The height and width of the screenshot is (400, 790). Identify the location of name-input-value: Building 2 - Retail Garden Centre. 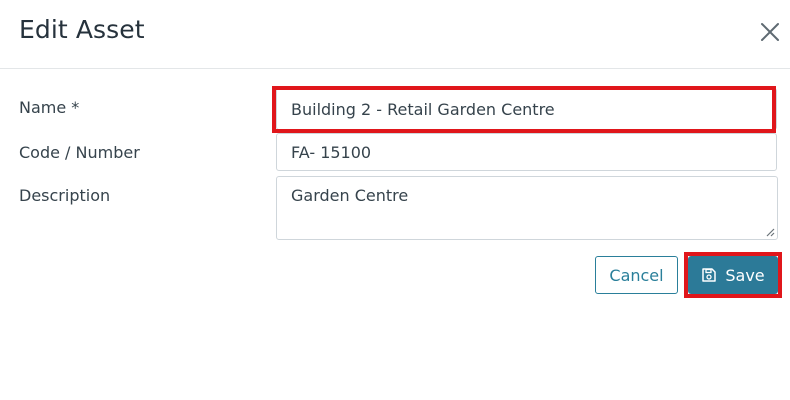
(423, 109).